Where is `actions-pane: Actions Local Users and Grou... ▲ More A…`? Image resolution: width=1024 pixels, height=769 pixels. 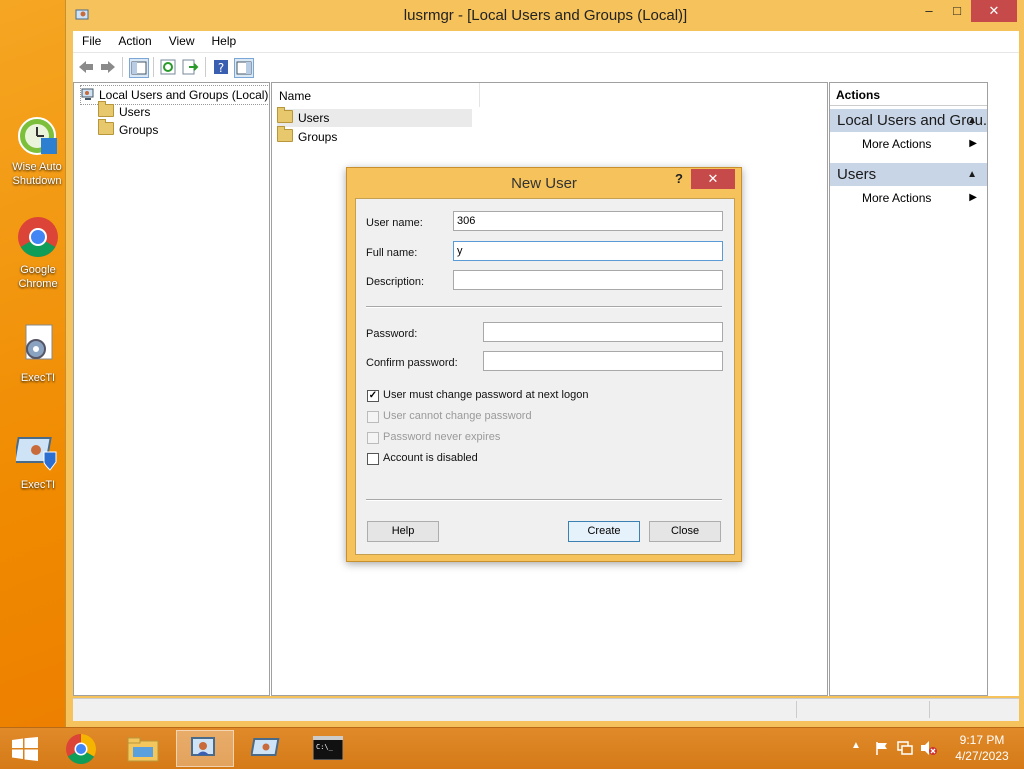
actions-pane: Actions Local Users and Grou... ▲ More A… is located at coordinates (908, 389).